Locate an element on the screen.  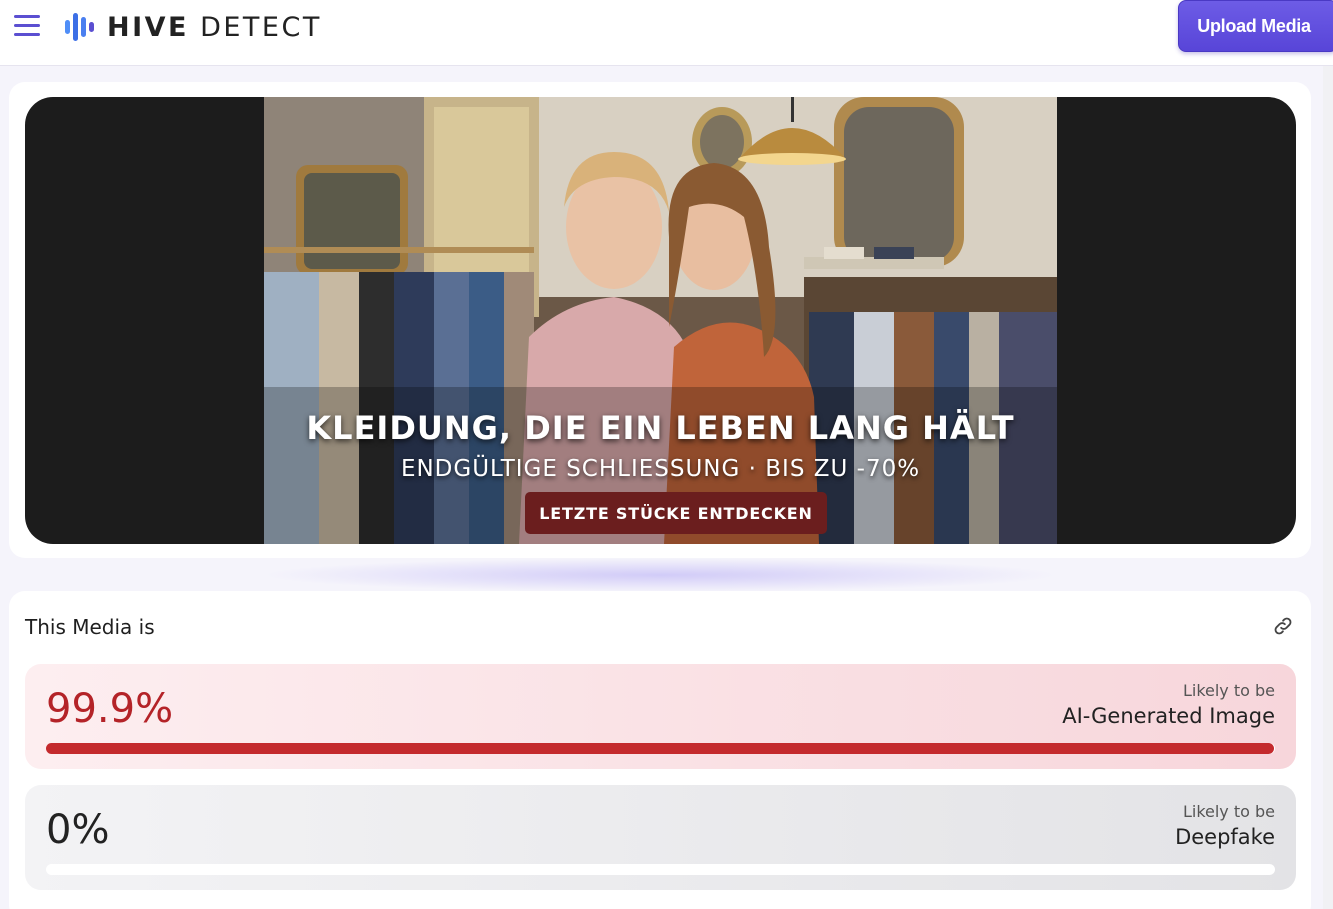
deepfake-score-row: 0% Likely to be Deepfake is located at coordinates (660, 837).